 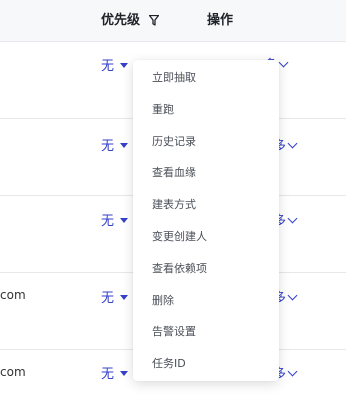 What do you see at coordinates (206, 301) in the screenshot?
I see `menu-item-delete: 删除` at bounding box center [206, 301].